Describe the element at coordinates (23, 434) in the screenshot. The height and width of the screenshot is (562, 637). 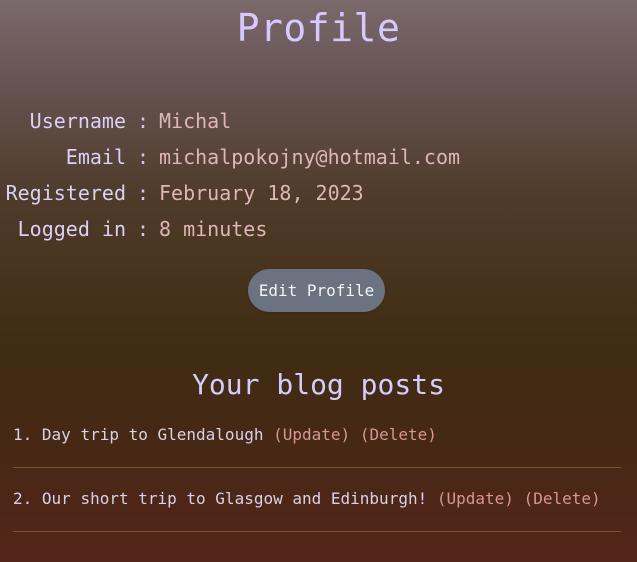
I see `post-number: 1.` at that location.